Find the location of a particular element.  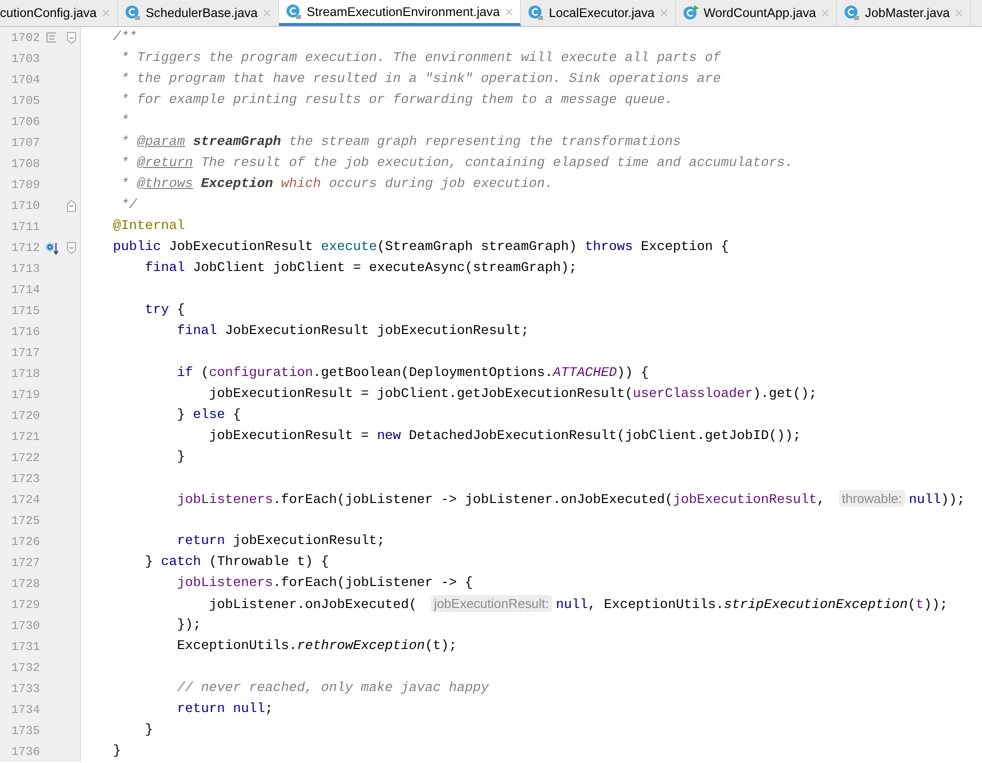

line-number: 1723 is located at coordinates (25, 479).